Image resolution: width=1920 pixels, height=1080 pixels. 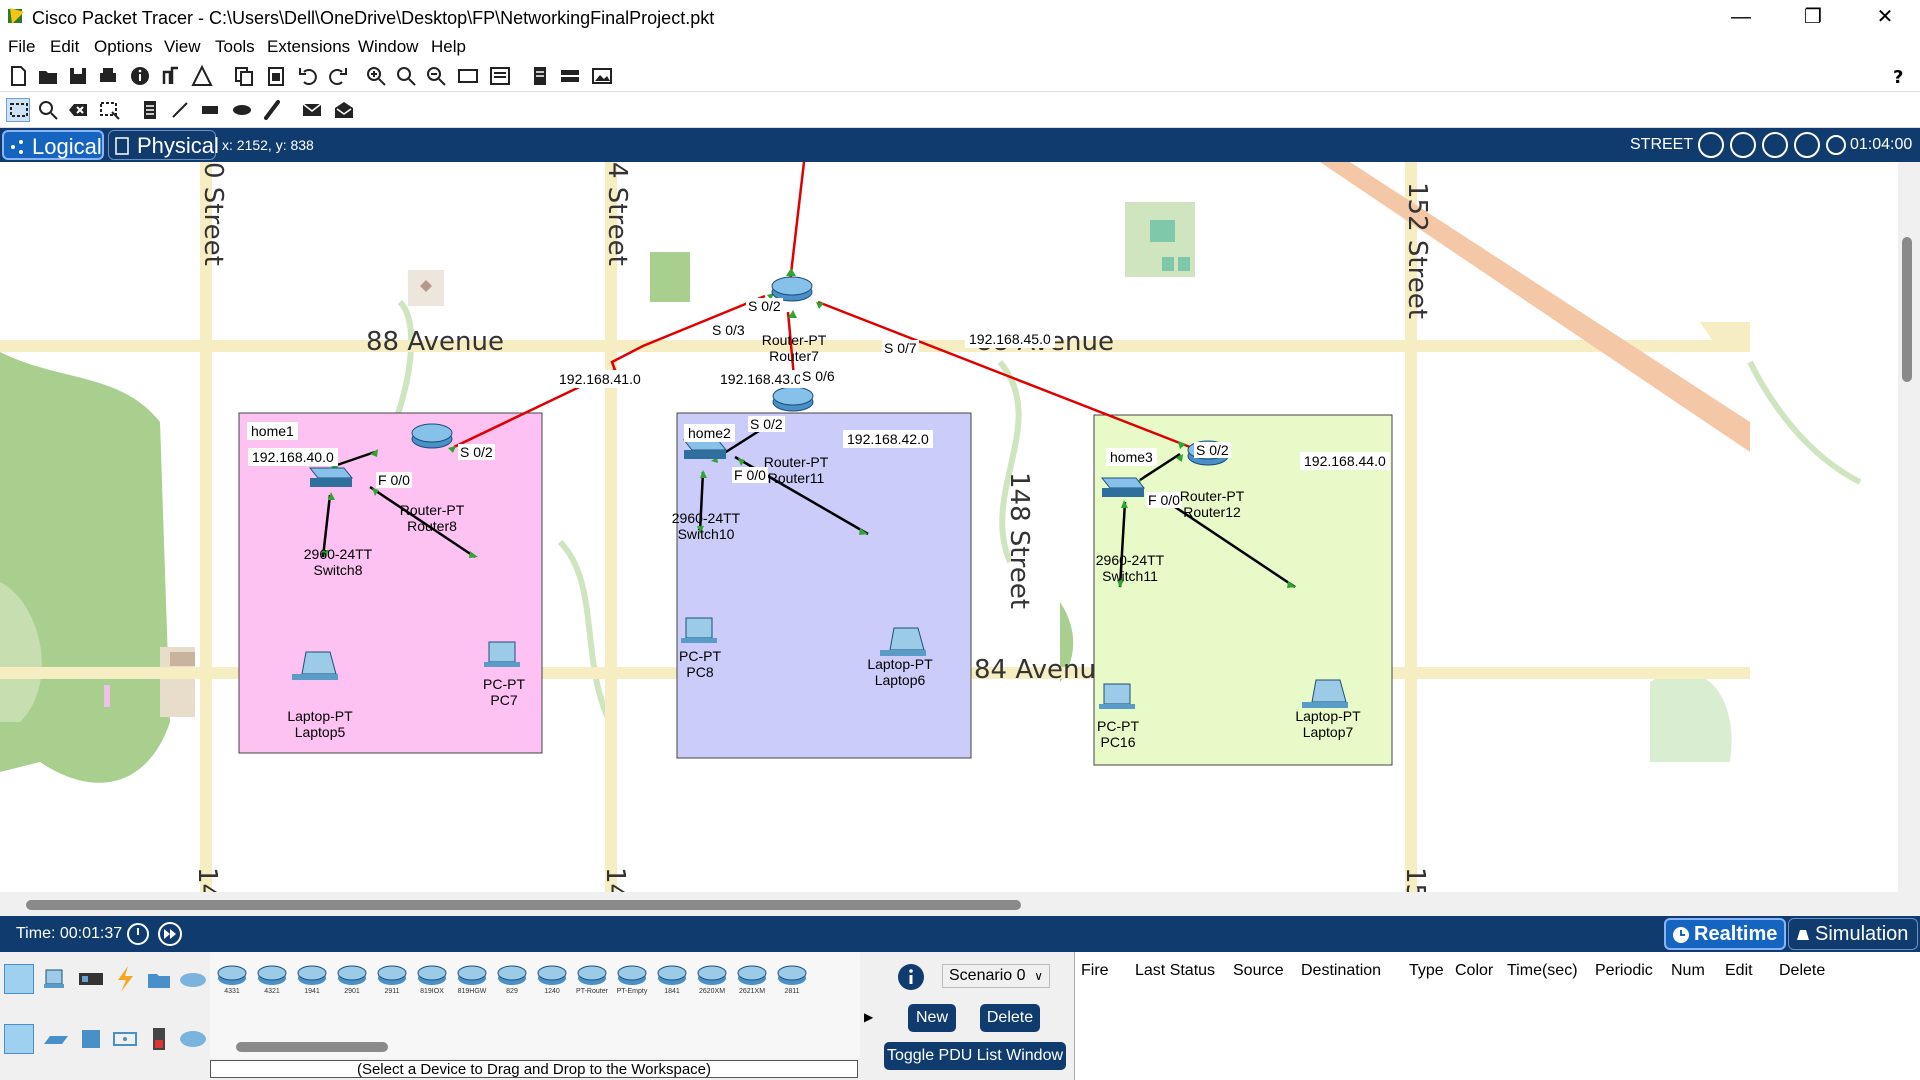 I want to click on serial-link, so click(x=797, y=222).